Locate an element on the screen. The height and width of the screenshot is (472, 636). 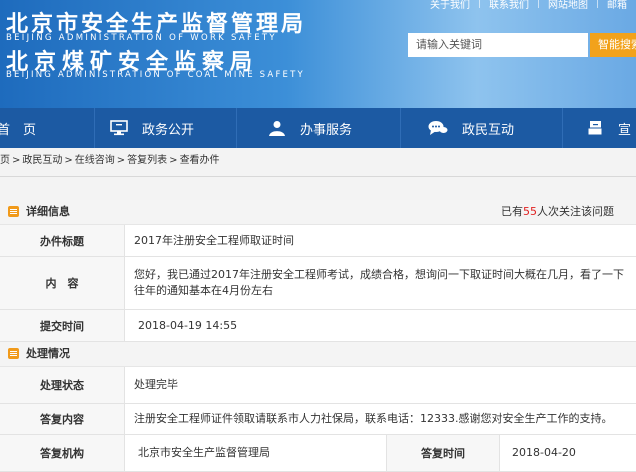
nav-label-services: 办事服务 is located at coordinates (326, 130).